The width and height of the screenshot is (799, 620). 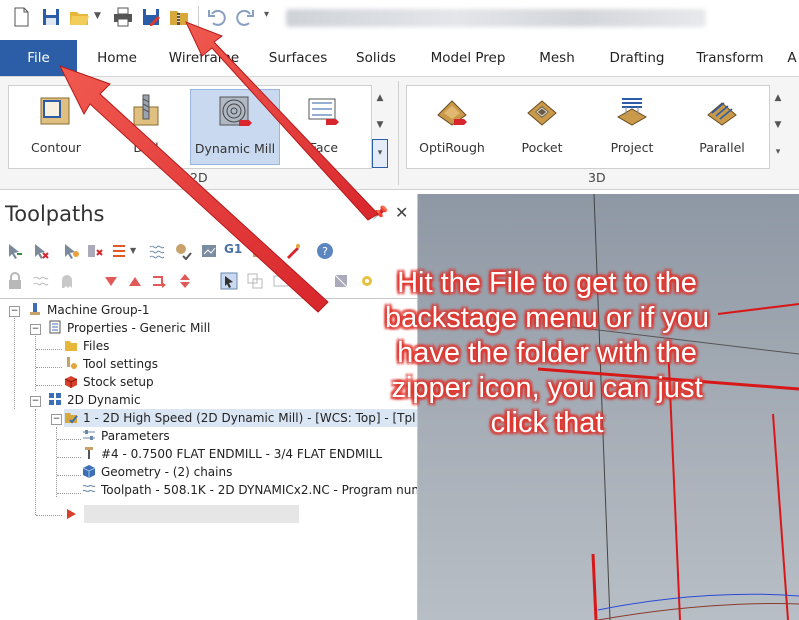 What do you see at coordinates (185, 281) in the screenshot?
I see `expand-collapse-icon` at bounding box center [185, 281].